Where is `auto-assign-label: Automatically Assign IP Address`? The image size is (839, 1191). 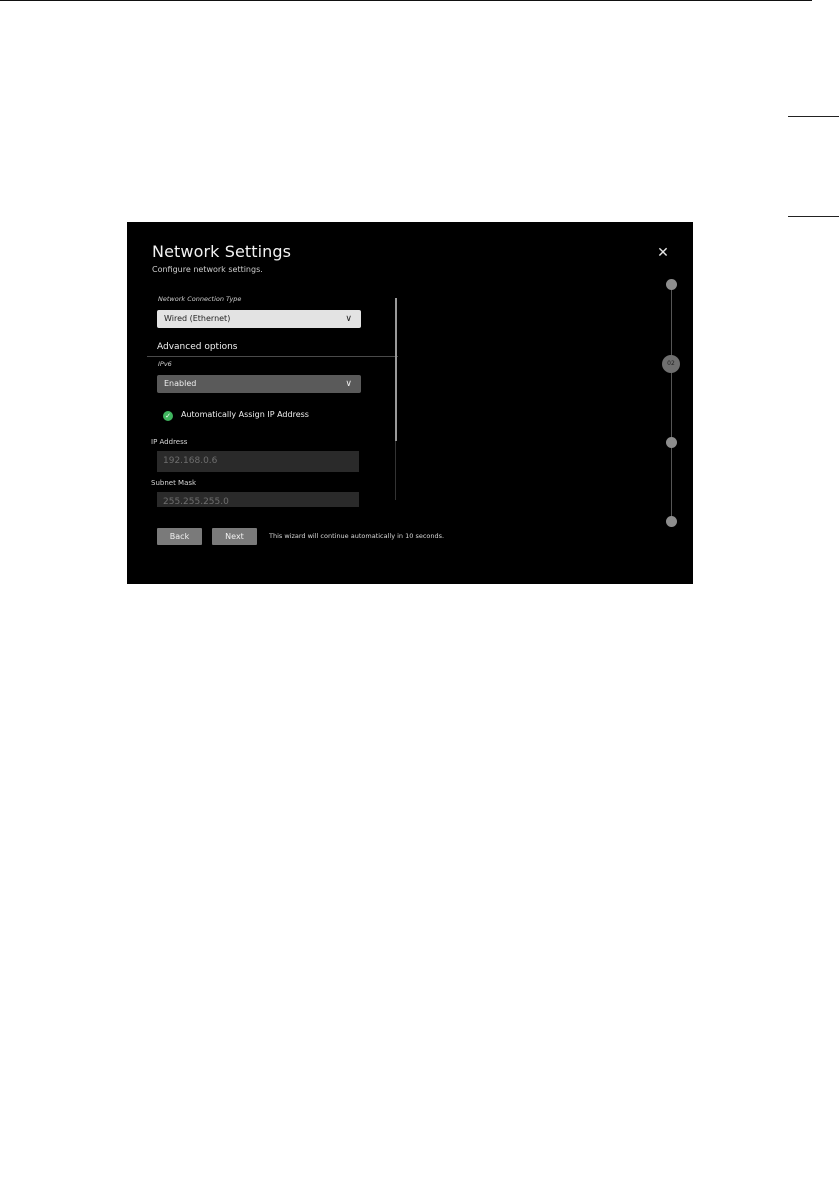
auto-assign-label: Automatically Assign IP Address is located at coordinates (245, 414).